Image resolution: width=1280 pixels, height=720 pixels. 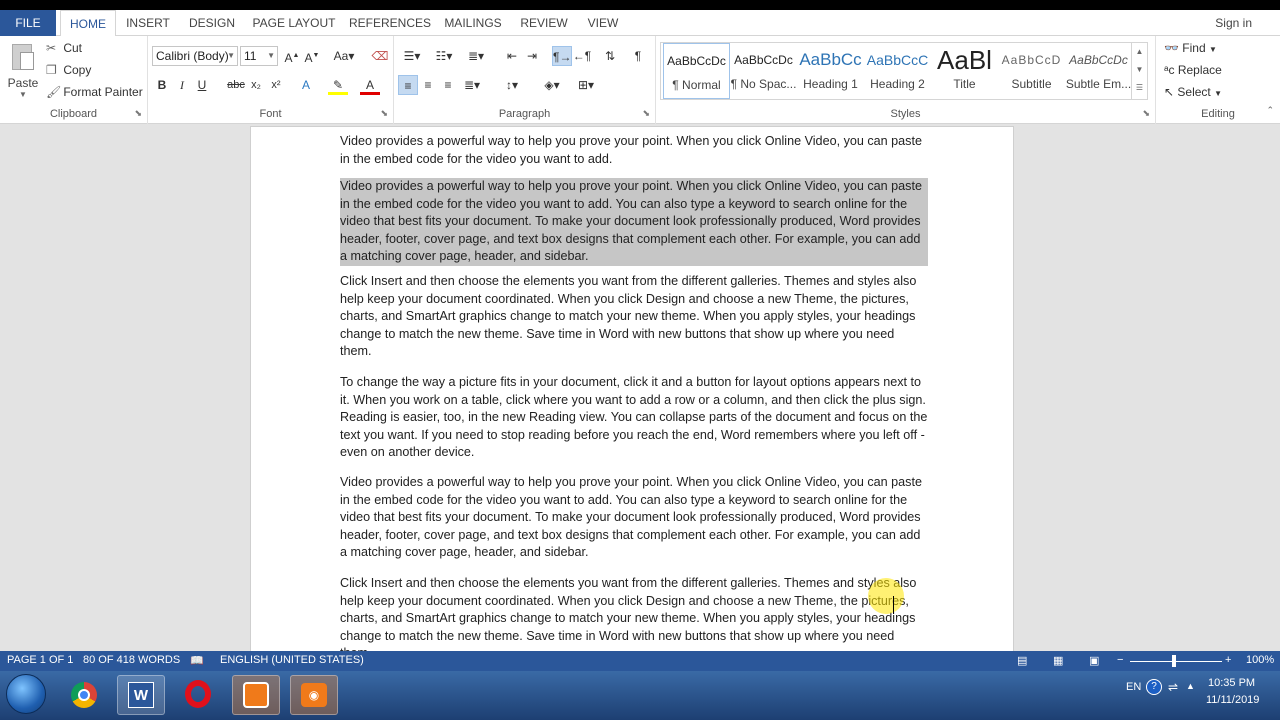 I want to click on shrink-font-icon: A▼, so click(x=312, y=56).